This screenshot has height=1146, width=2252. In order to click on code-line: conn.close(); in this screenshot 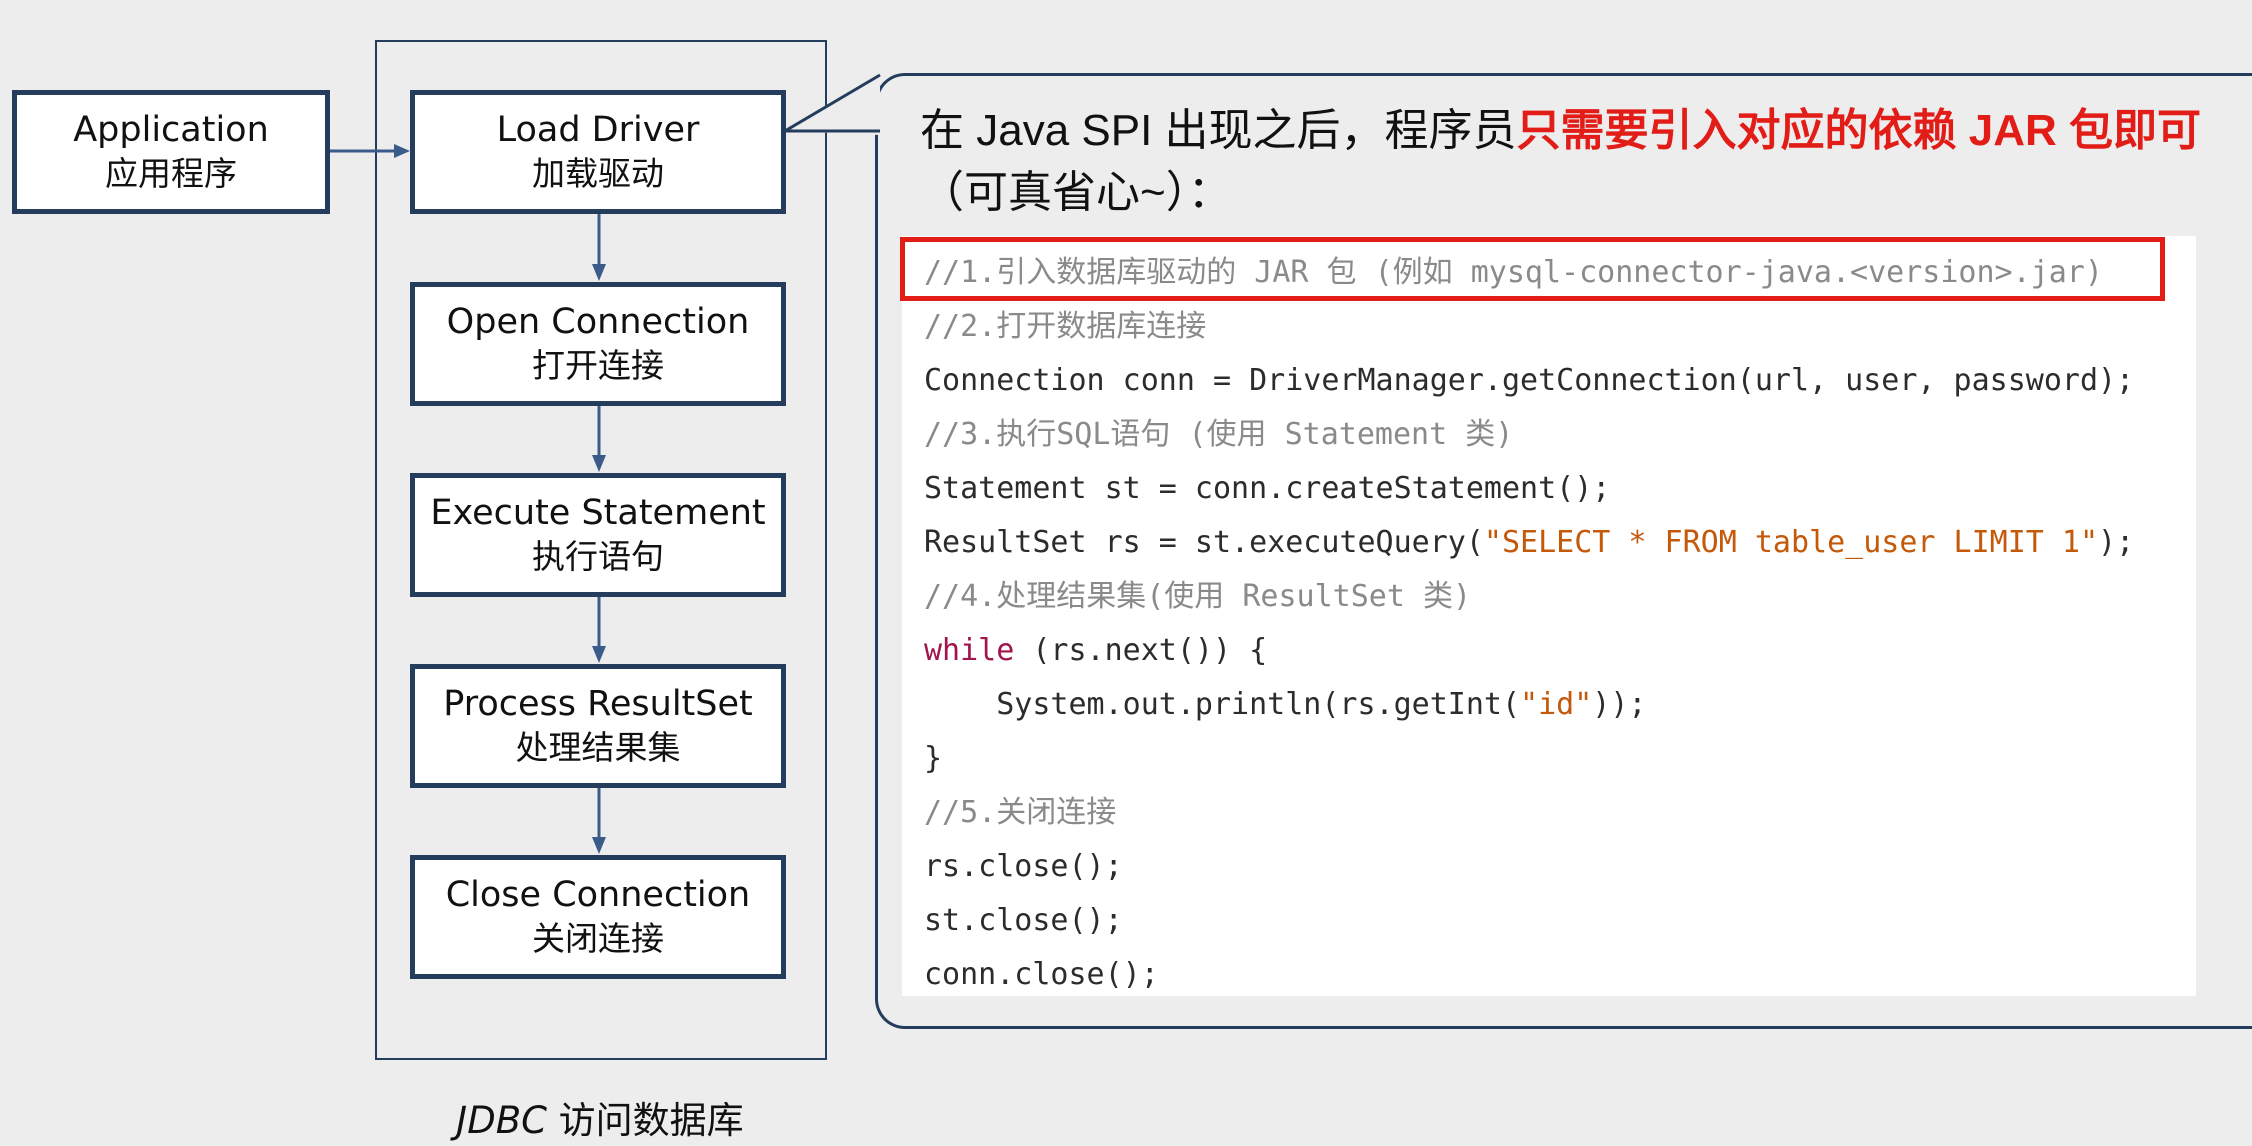, I will do `click(1560, 975)`.